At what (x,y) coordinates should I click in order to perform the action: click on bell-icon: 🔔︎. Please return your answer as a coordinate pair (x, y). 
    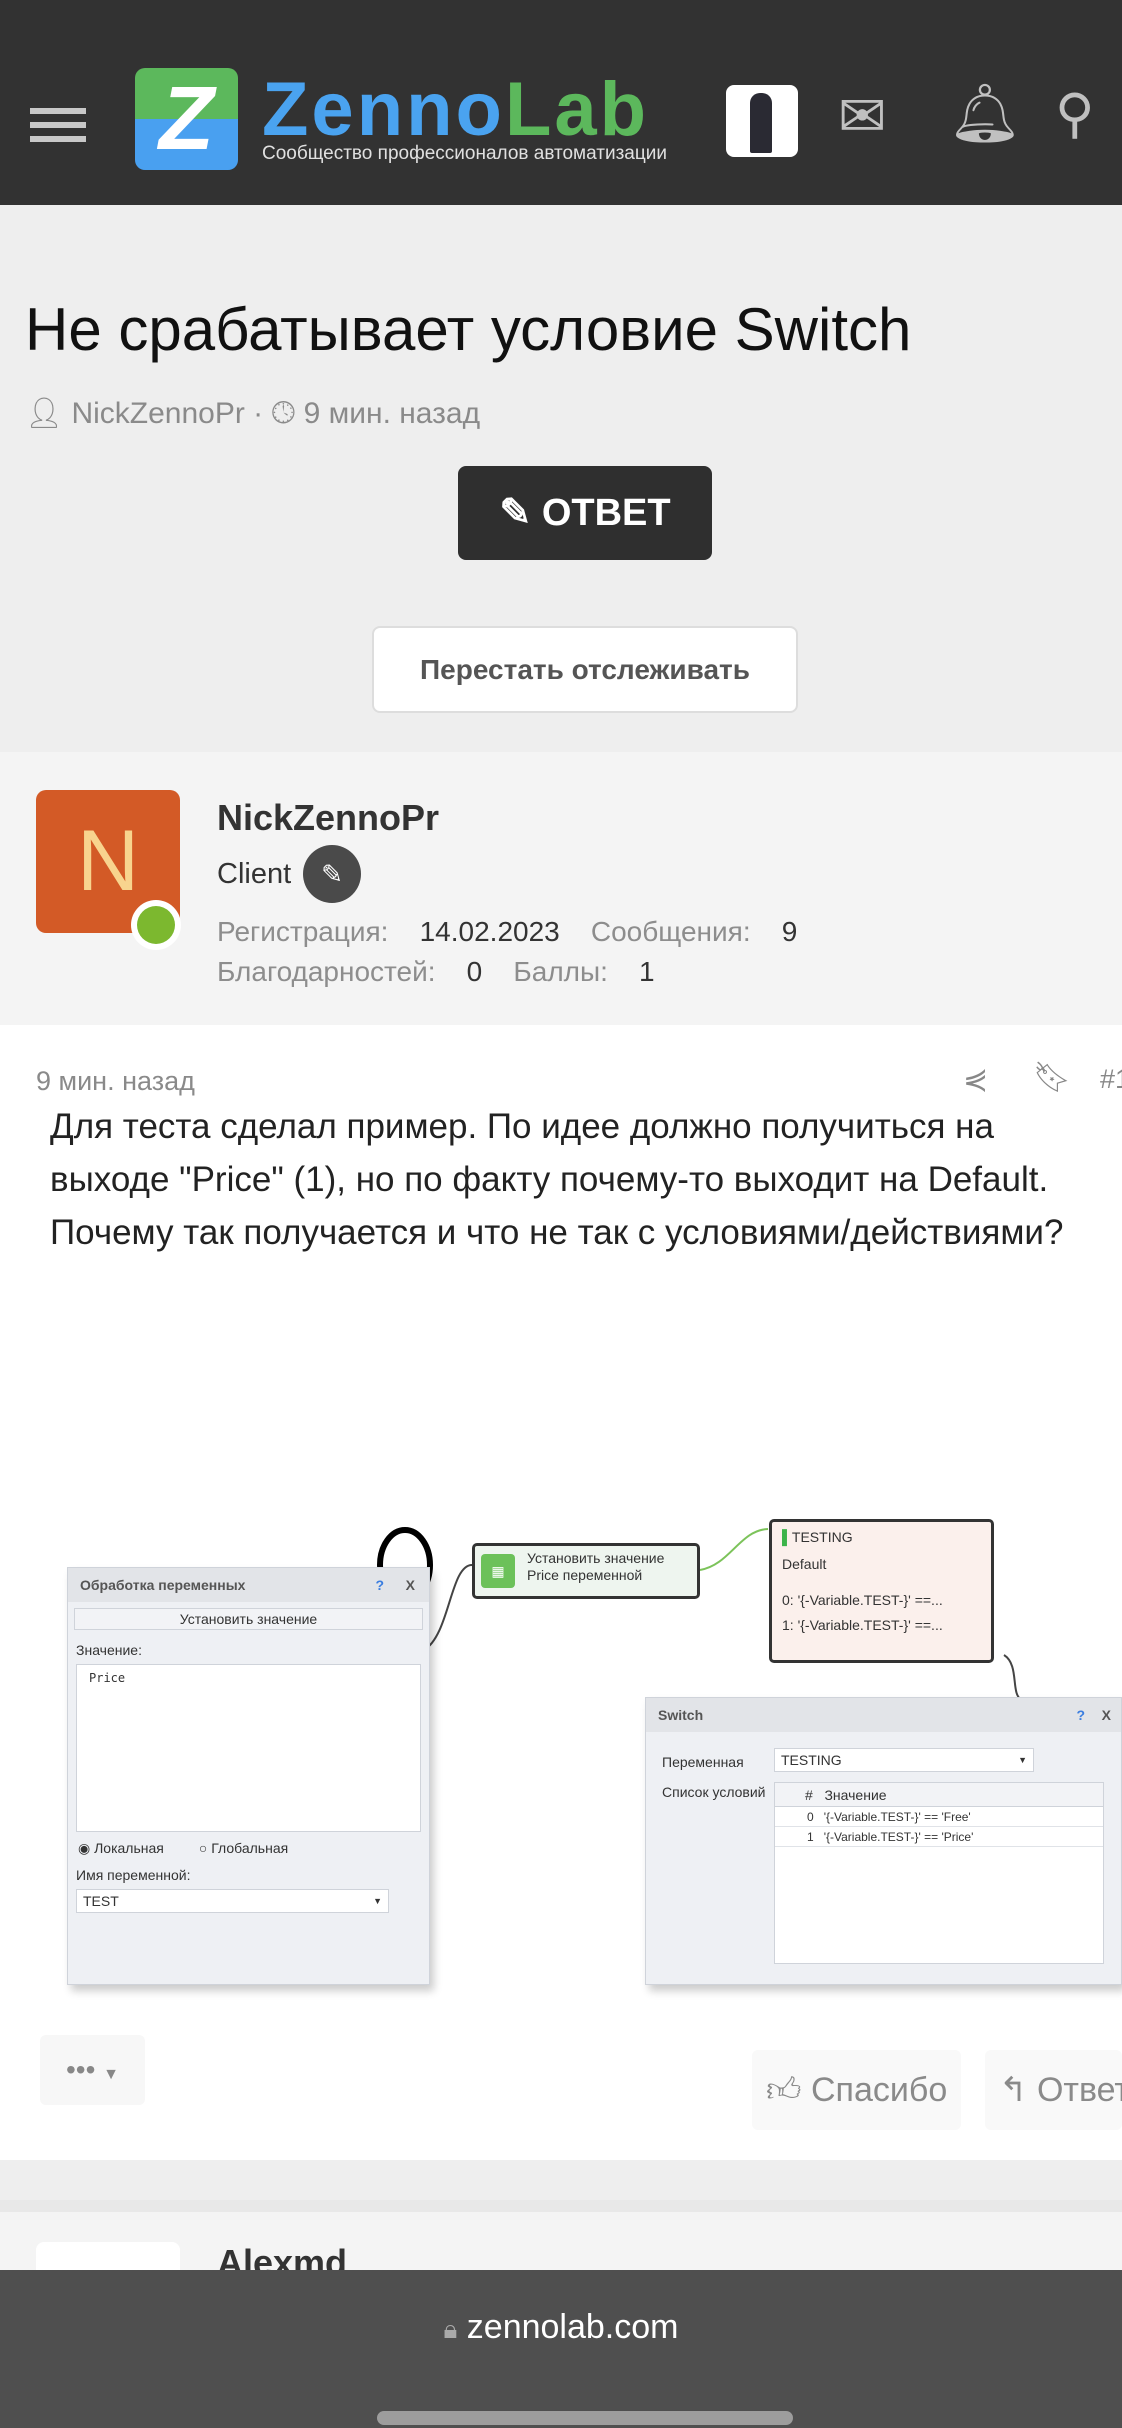
    Looking at the image, I should click on (985, 114).